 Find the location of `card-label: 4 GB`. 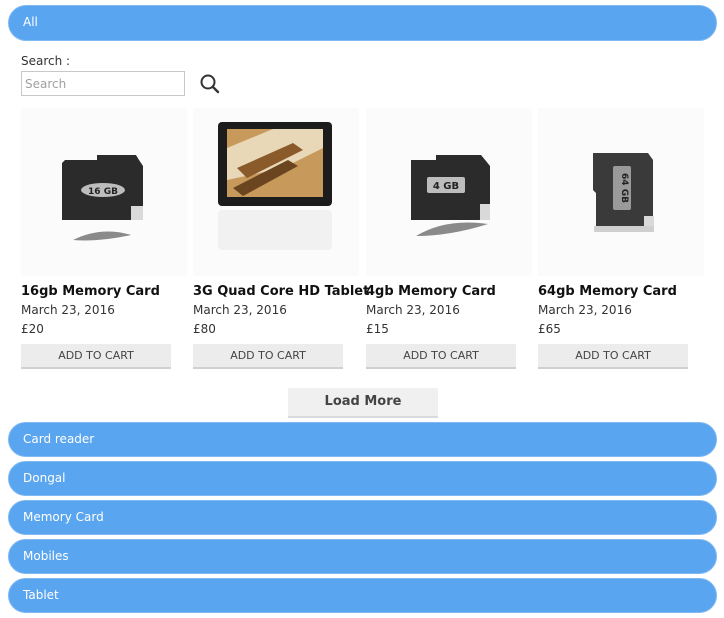

card-label: 4 GB is located at coordinates (446, 186).